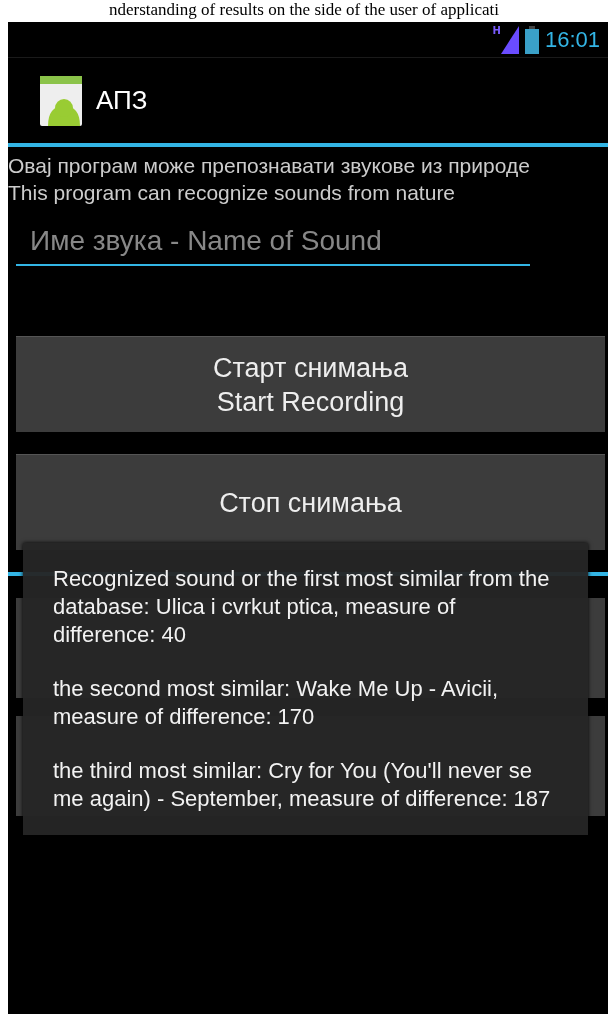  I want to click on recording-button: Стоп снимања, so click(310, 502).